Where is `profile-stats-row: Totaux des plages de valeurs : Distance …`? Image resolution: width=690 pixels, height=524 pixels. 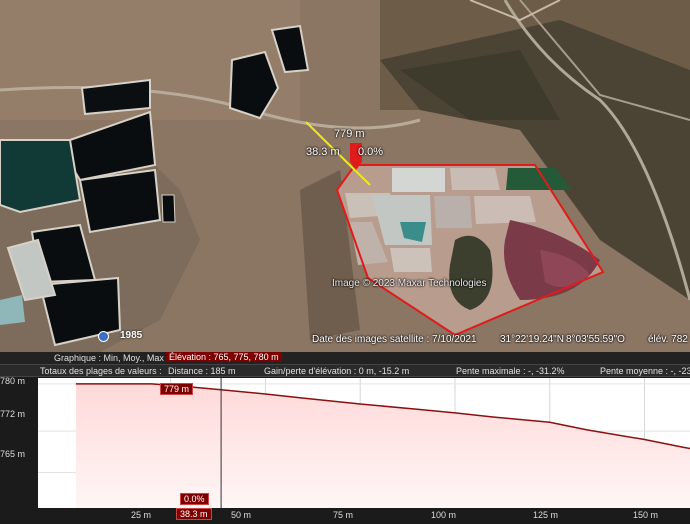
profile-stats-row: Totaux des plages de valeurs : Distance … is located at coordinates (345, 370).